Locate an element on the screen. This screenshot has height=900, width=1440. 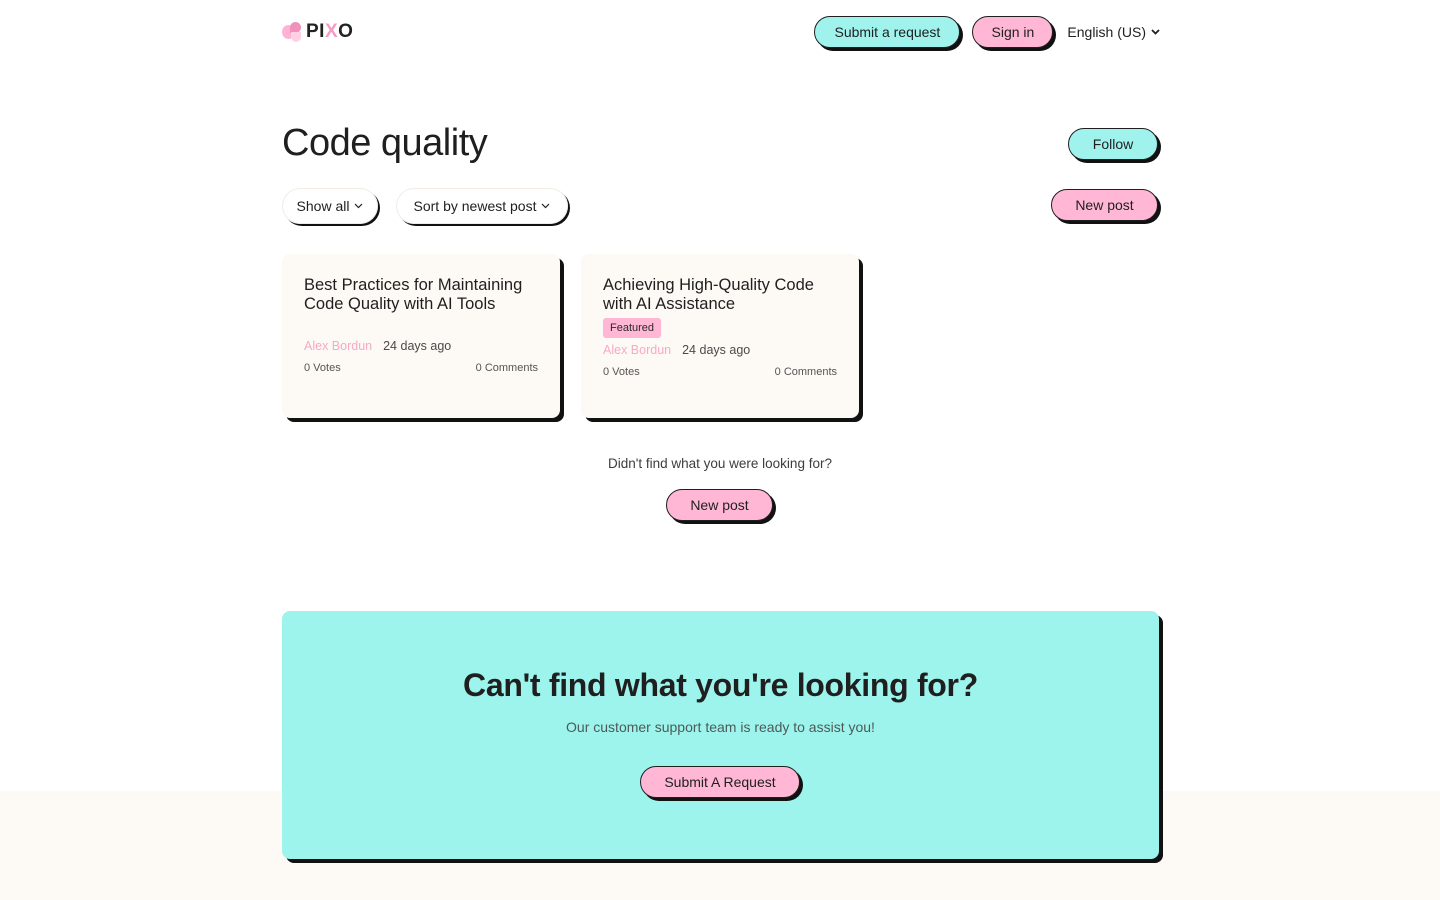
new-post-button-secondary: New post is located at coordinates (719, 505).